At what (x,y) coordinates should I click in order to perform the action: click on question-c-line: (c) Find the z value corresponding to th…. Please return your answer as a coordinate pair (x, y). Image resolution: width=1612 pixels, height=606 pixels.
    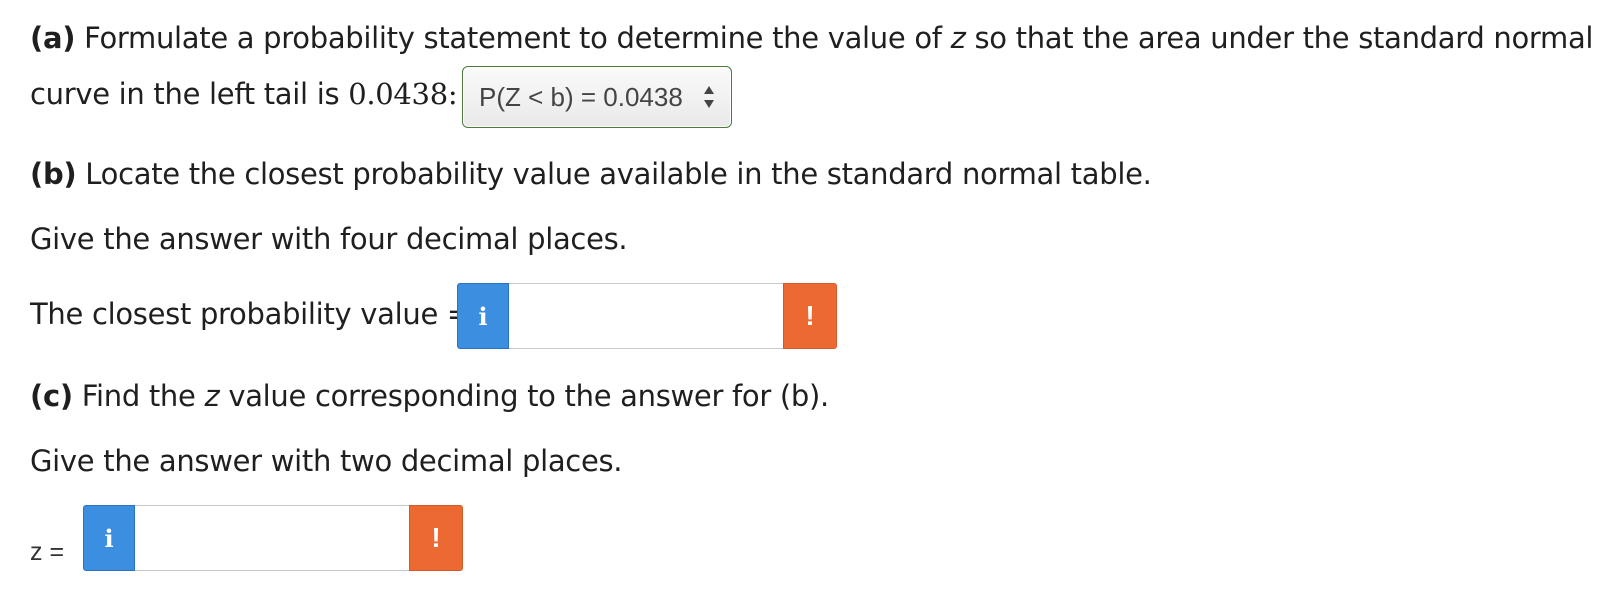
    Looking at the image, I should click on (429, 396).